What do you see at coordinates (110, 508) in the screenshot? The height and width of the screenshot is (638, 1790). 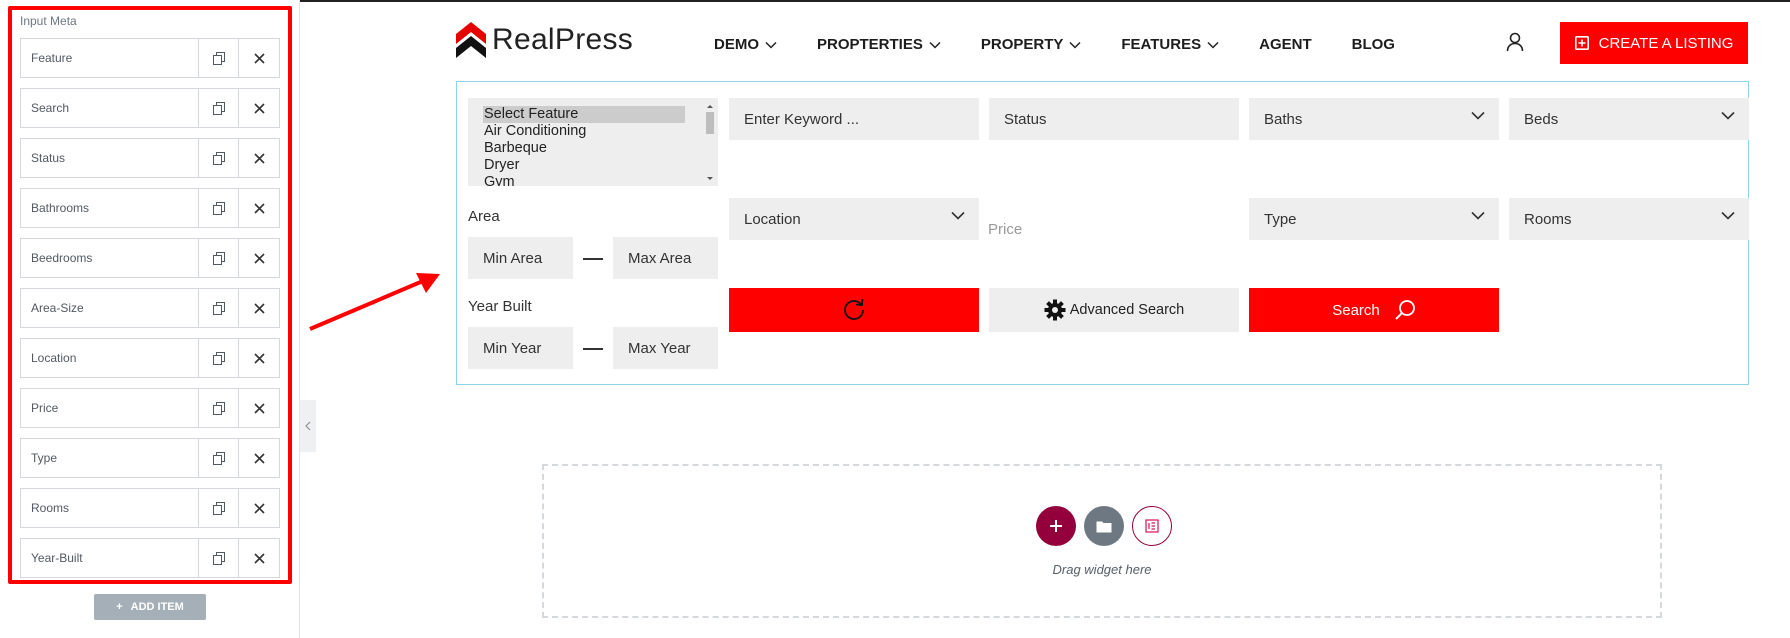 I see `meta-item-label: Rooms` at bounding box center [110, 508].